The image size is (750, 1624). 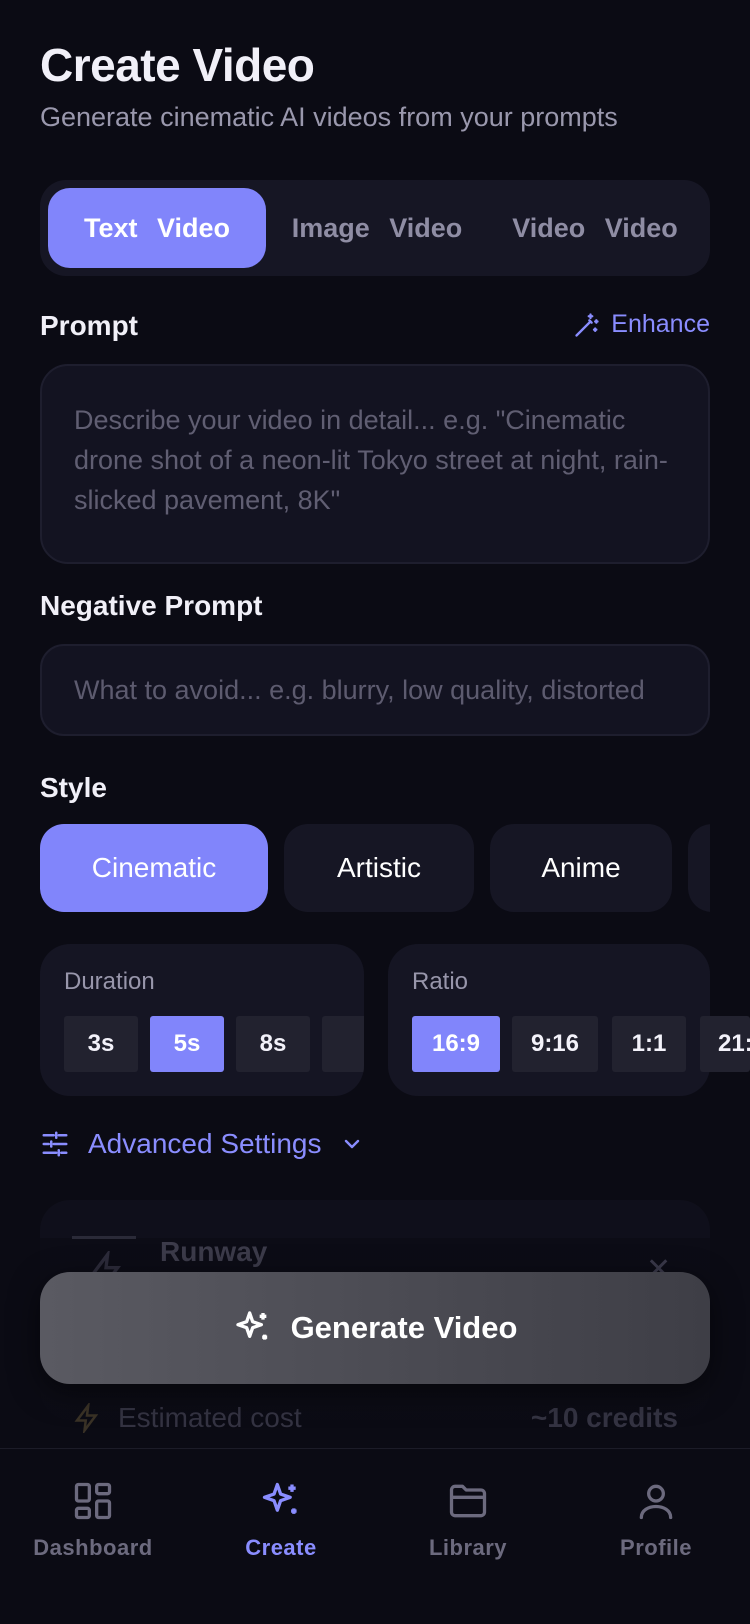 What do you see at coordinates (581, 868) in the screenshot?
I see `style-chip-anime: Anime` at bounding box center [581, 868].